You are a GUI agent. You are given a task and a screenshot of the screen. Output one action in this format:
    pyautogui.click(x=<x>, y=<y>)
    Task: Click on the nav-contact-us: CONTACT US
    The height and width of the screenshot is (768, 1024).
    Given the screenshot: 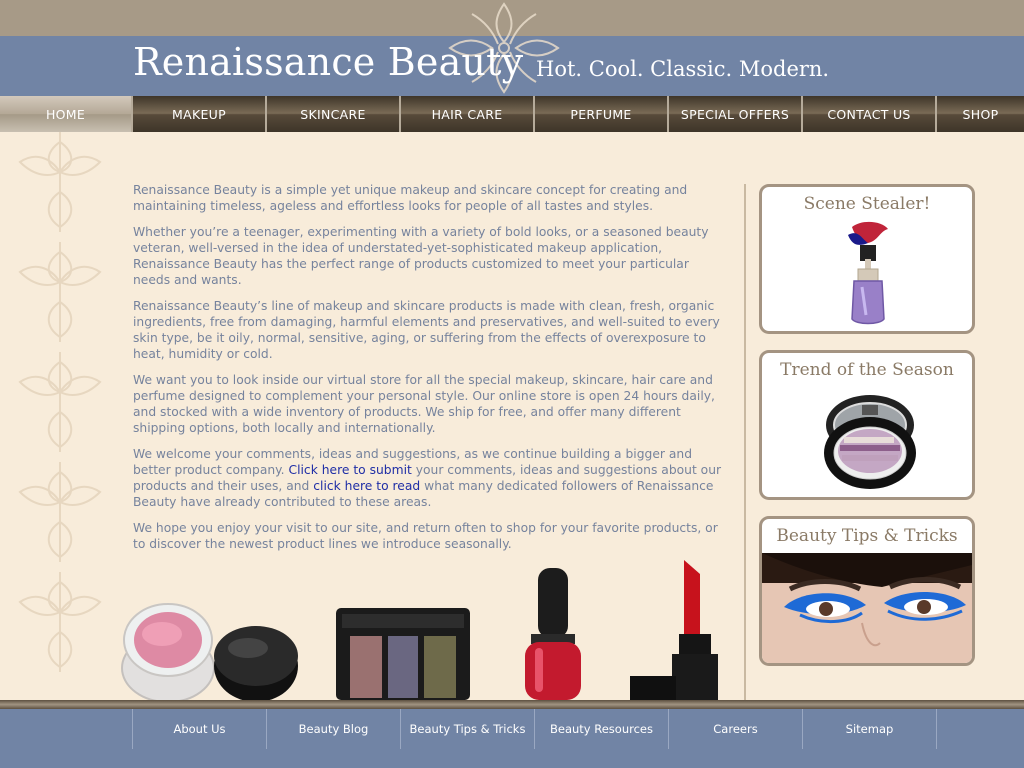 What is the action you would take?
    pyautogui.click(x=870, y=114)
    